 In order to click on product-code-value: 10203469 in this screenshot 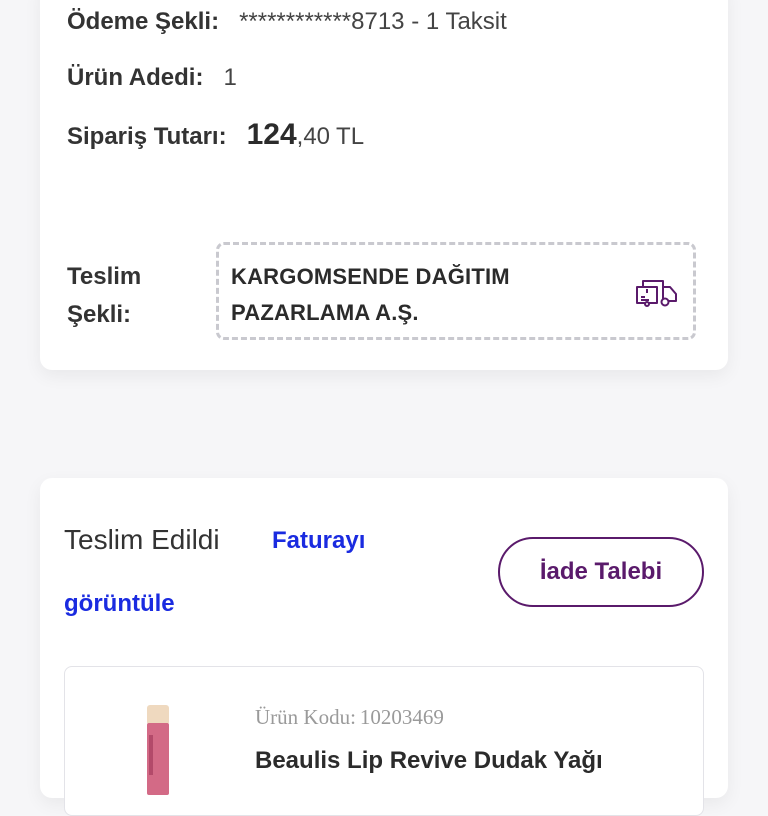, I will do `click(401, 717)`.